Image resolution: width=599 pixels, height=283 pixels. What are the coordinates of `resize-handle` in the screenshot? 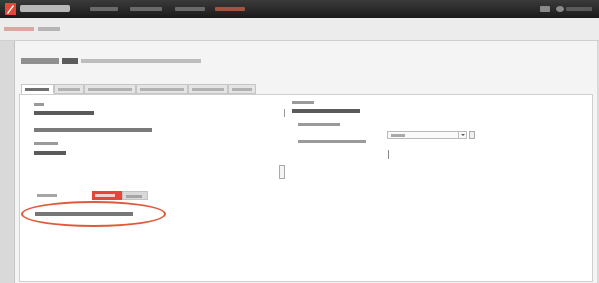 It's located at (282, 172).